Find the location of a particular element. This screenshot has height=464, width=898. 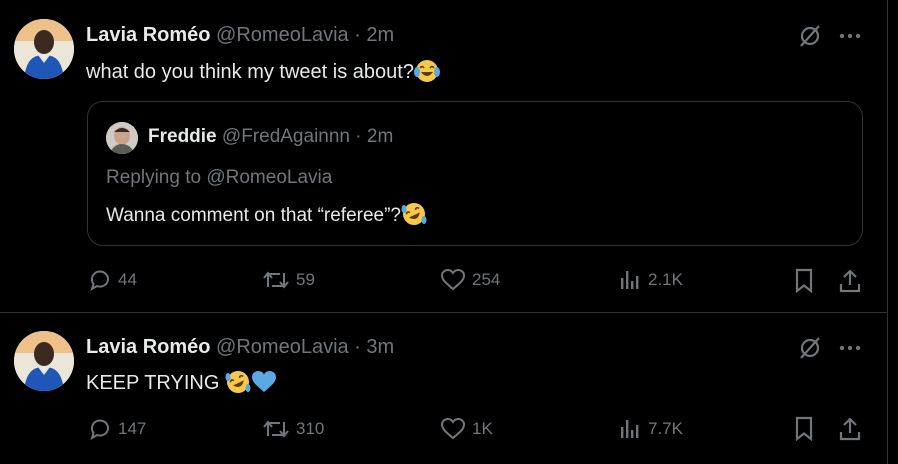

replying-to: Replying to @RomeoLavia is located at coordinates (219, 178).